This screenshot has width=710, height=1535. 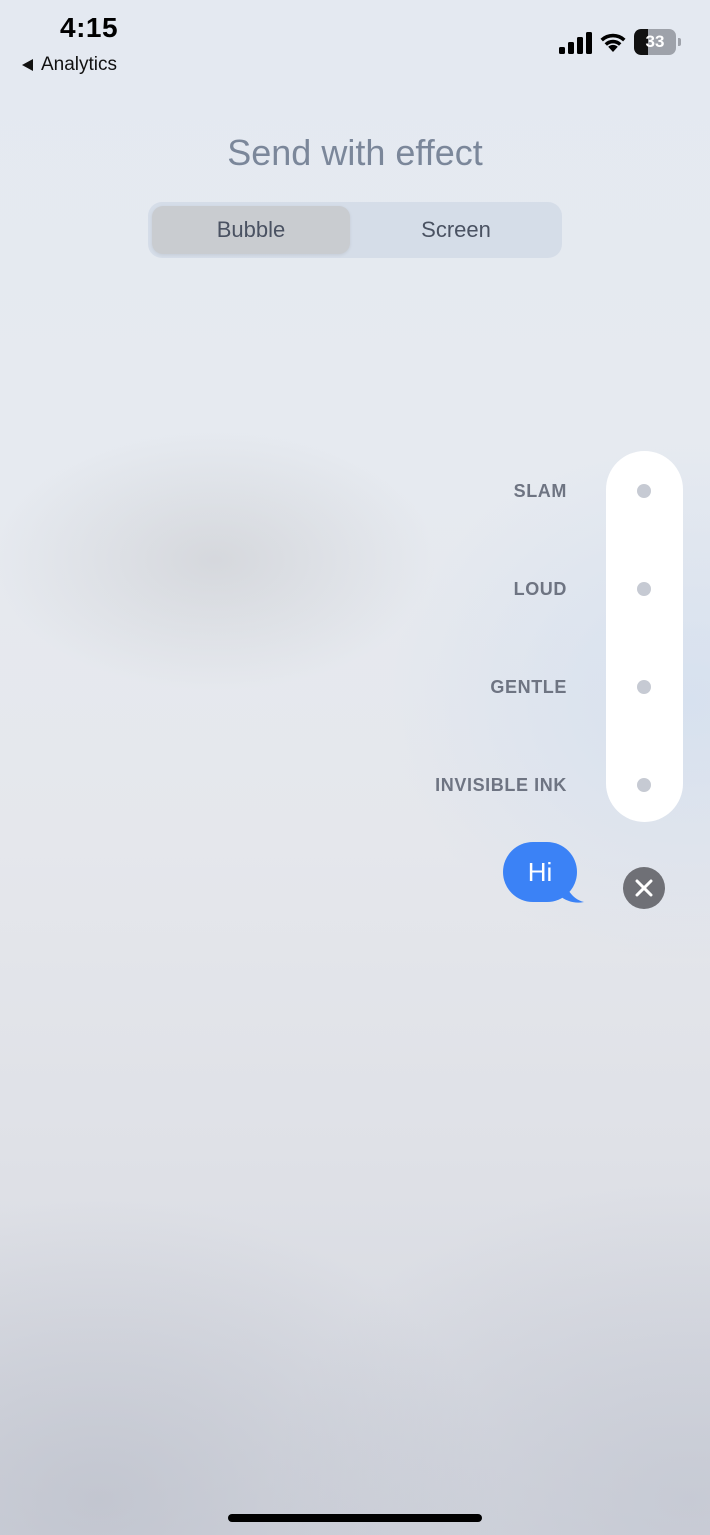 I want to click on effect-option-slam: SLAM, so click(x=355, y=491).